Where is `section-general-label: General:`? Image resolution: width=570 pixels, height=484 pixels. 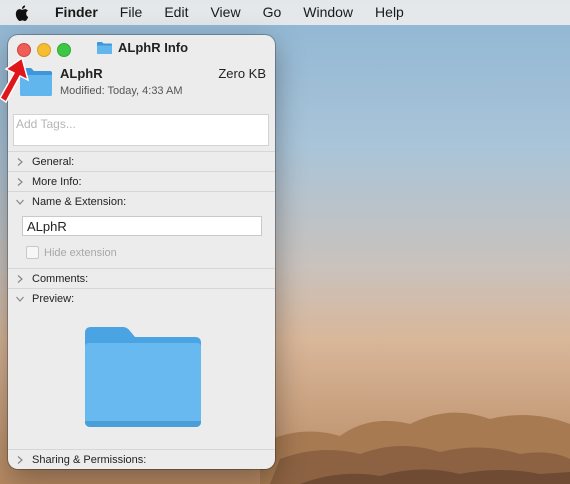 section-general-label: General: is located at coordinates (53, 162).